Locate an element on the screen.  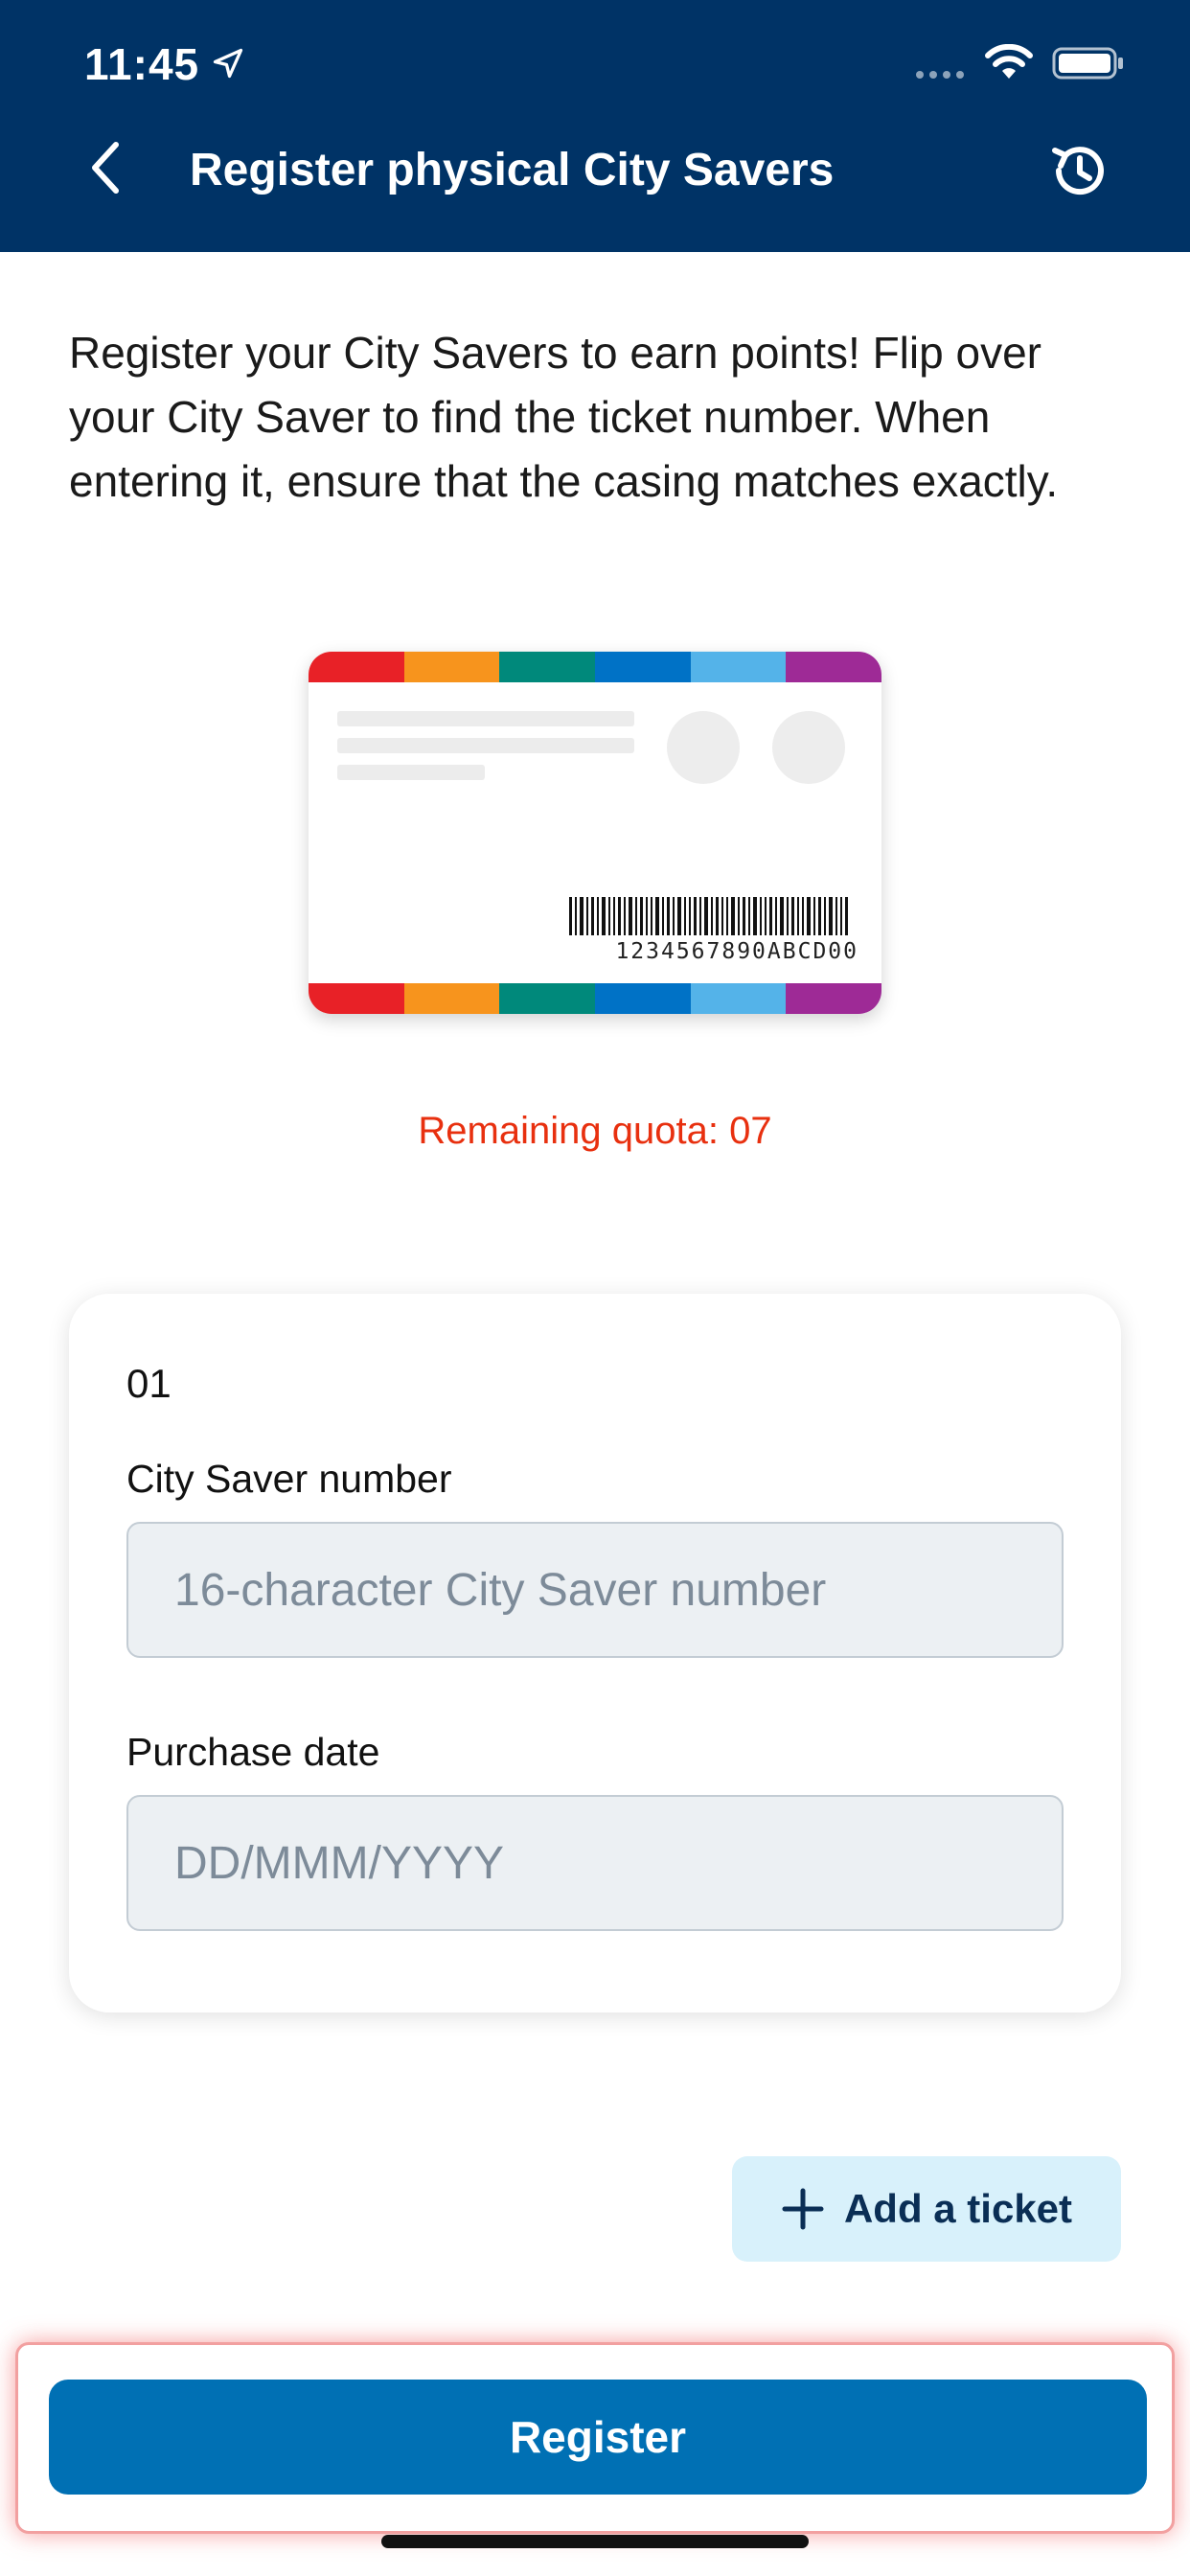
history-icon is located at coordinates (1078, 171).